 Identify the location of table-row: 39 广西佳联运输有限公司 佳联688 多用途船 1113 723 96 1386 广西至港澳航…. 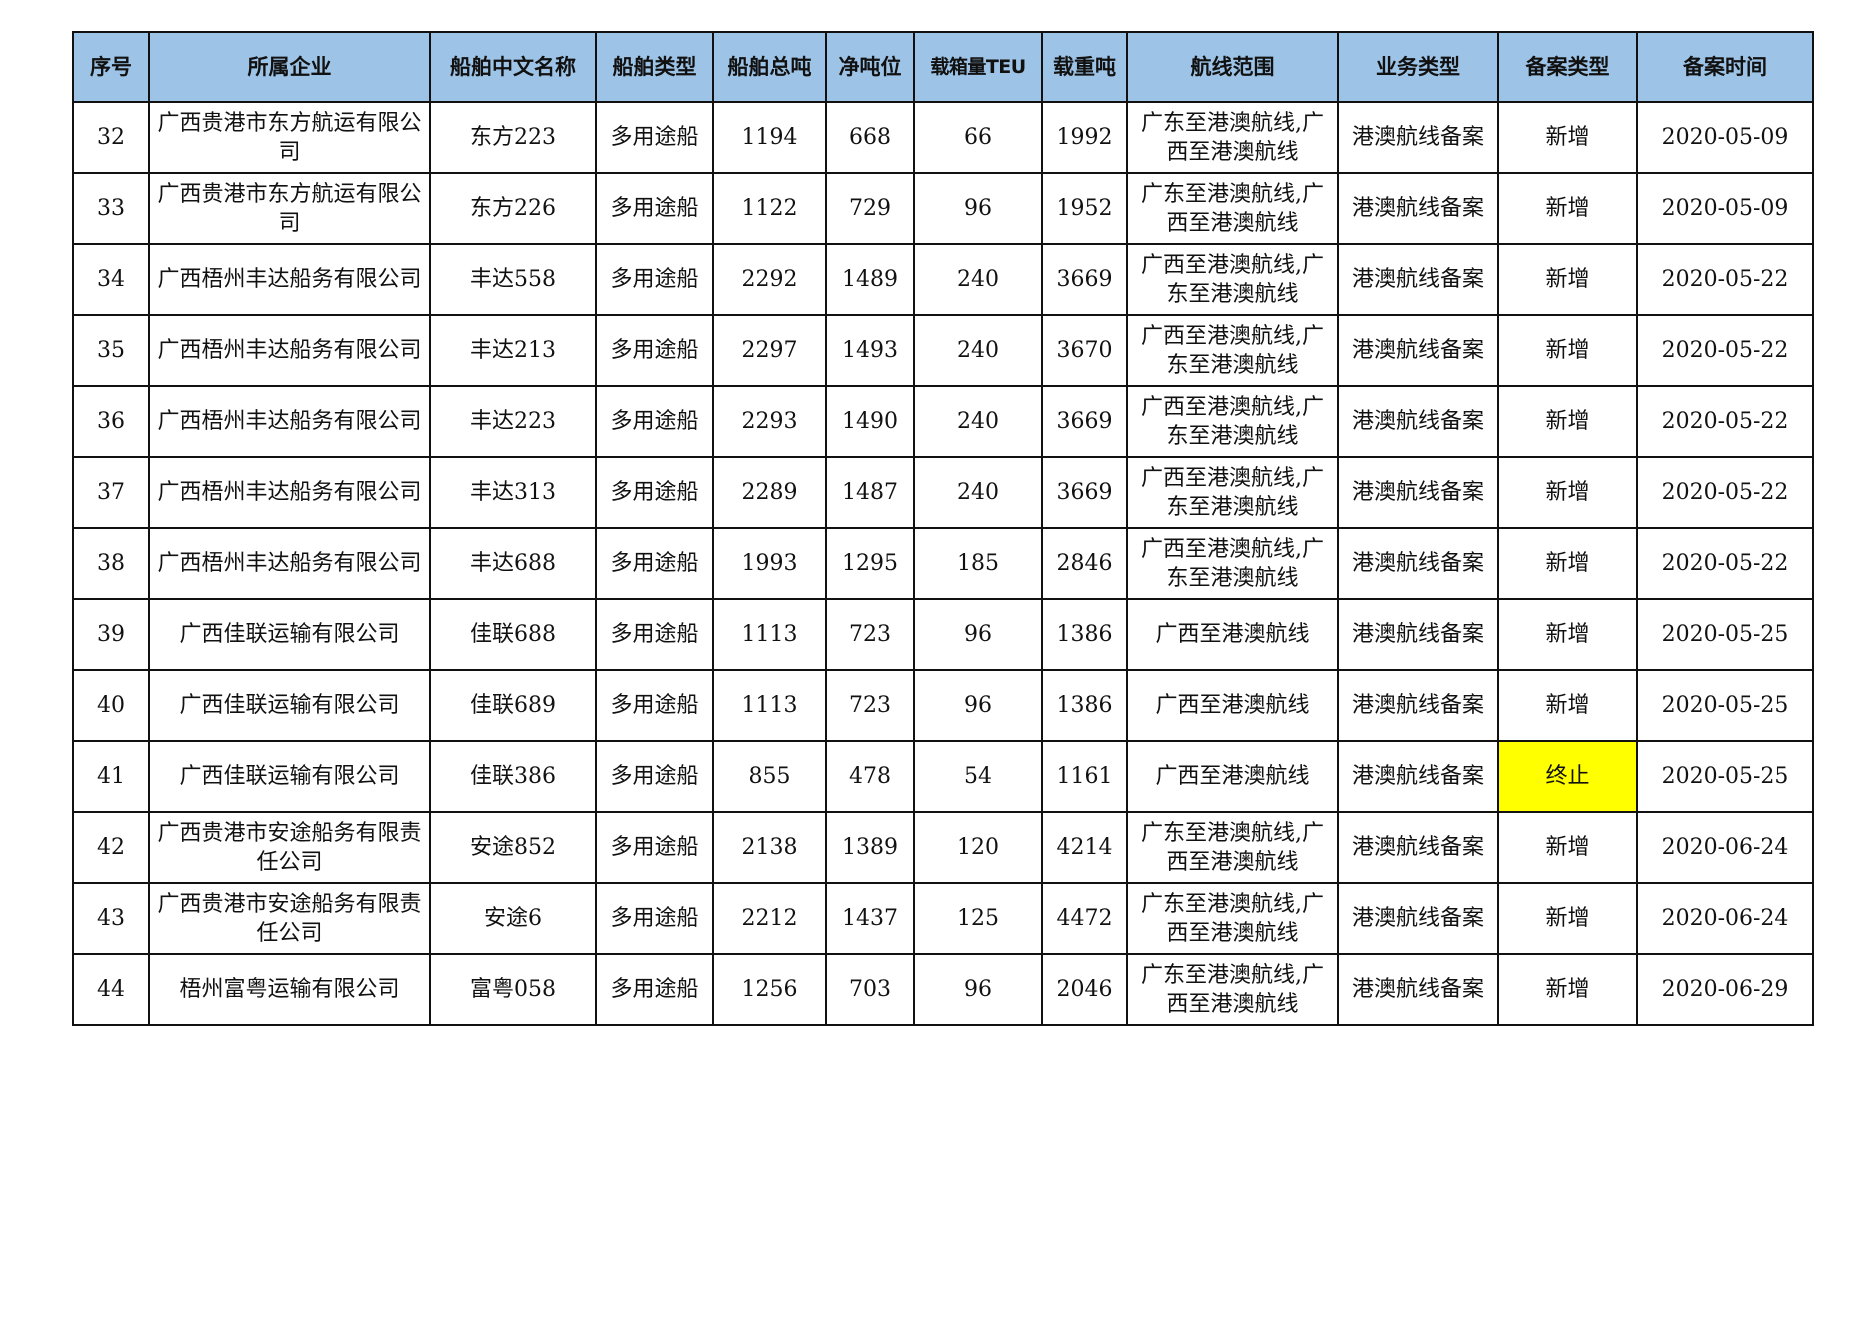
(943, 634).